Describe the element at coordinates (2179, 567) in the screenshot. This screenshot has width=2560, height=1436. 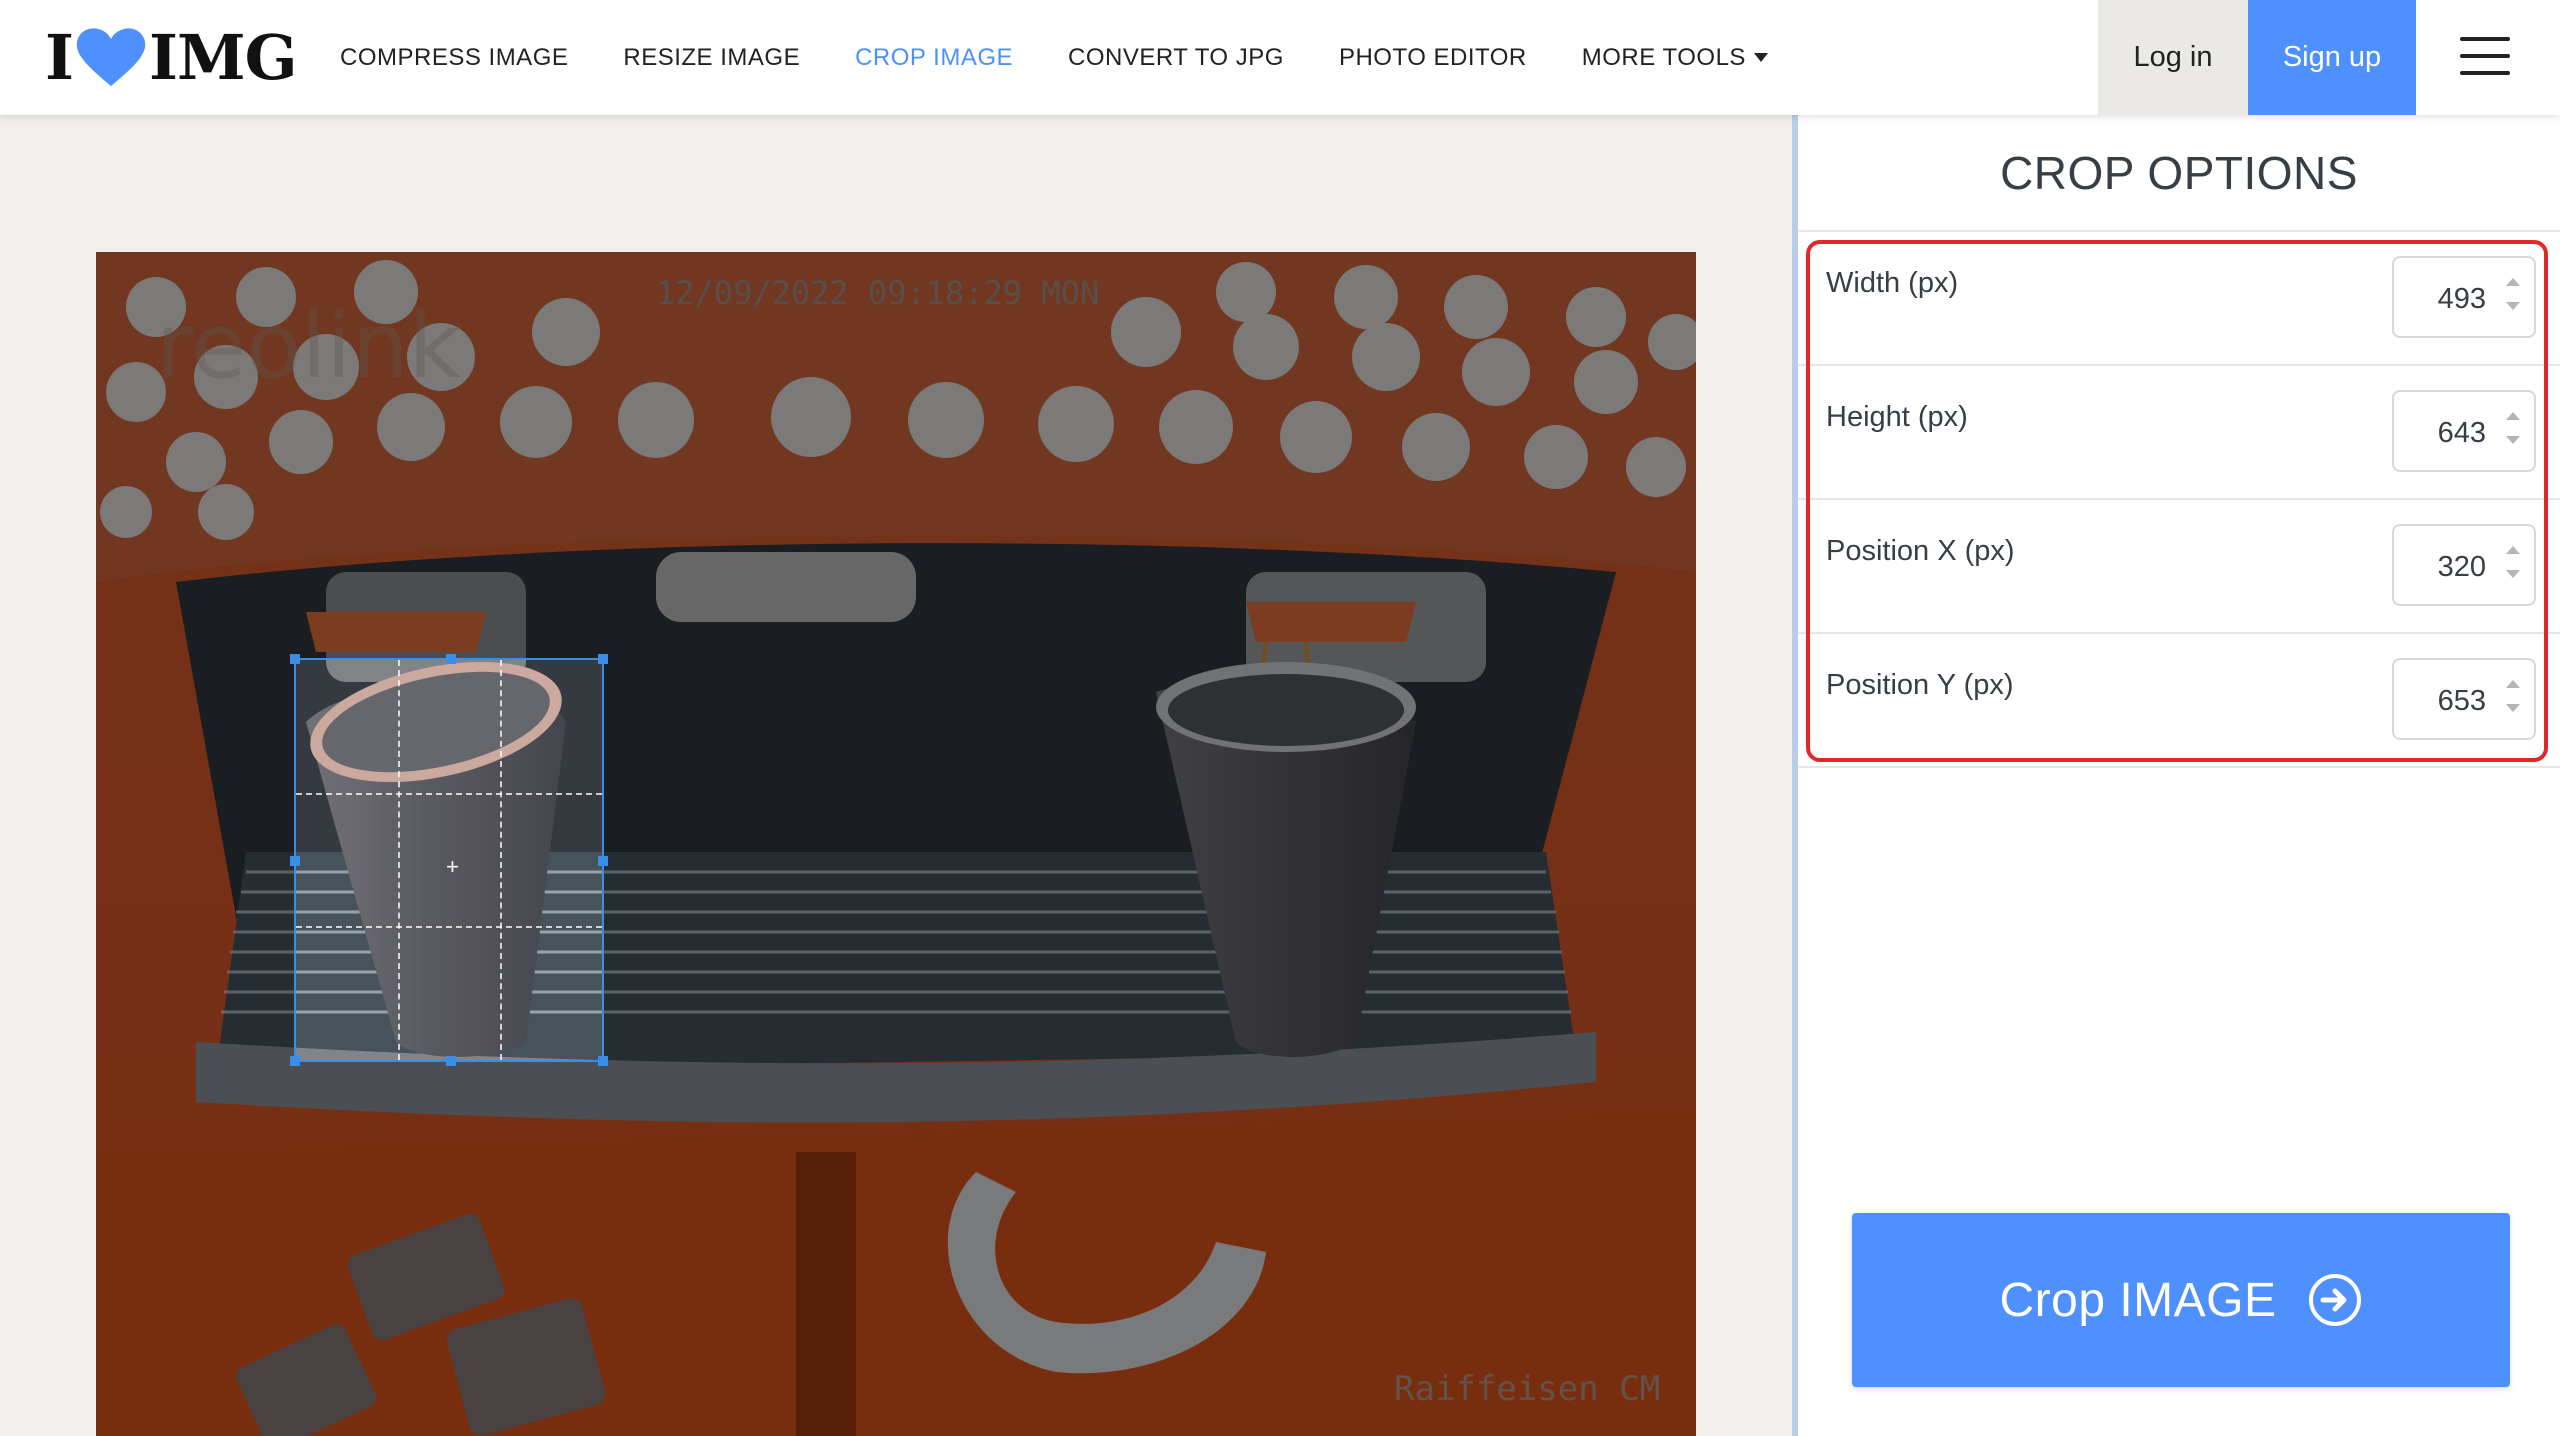
I see `position-x-field-row: Position X (px) 320` at that location.